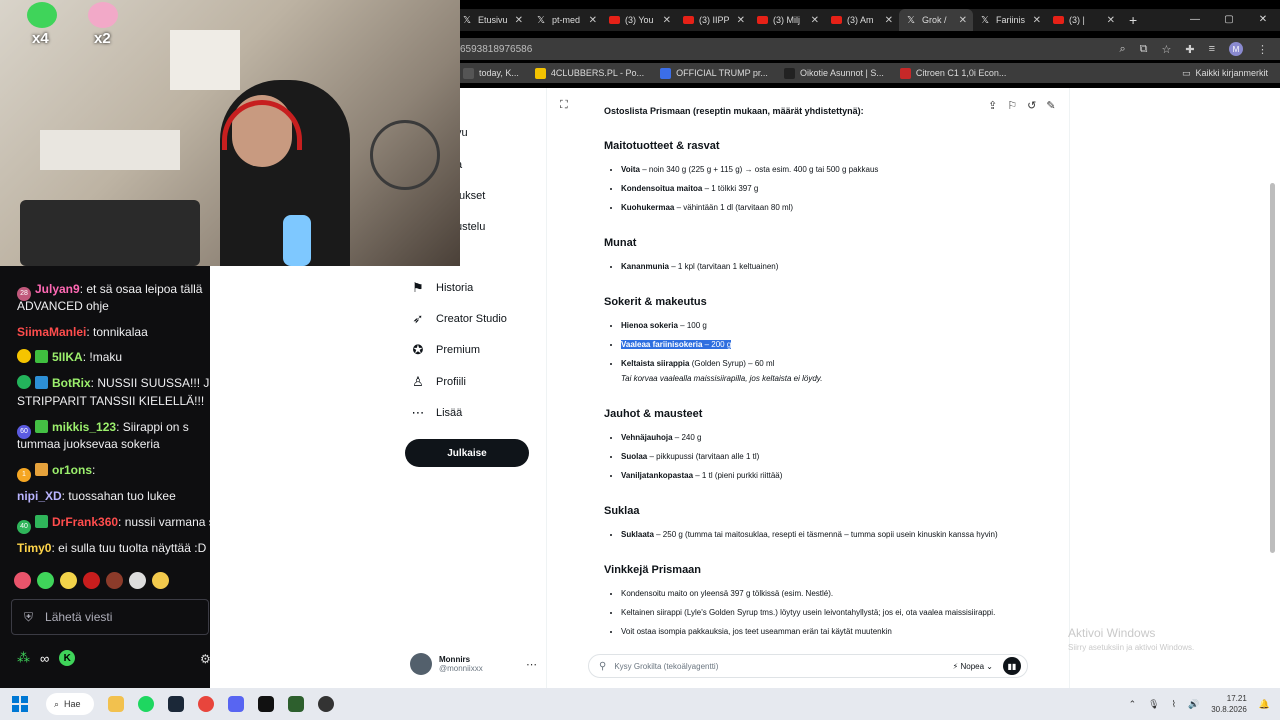 The height and width of the screenshot is (720, 1280). I want to click on chat-username: Julyan9, so click(57, 289).